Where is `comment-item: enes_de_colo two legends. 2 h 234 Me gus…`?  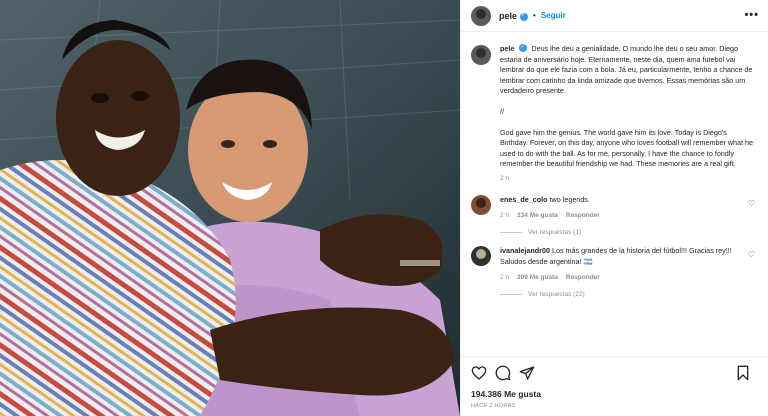 comment-item: enes_de_colo two legends. 2 h 234 Me gus… is located at coordinates (613, 215).